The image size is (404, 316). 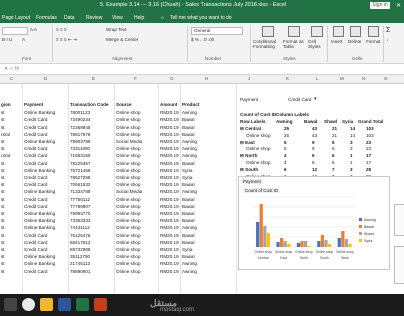 I want to click on insert-button: Insert, so click(x=337, y=41).